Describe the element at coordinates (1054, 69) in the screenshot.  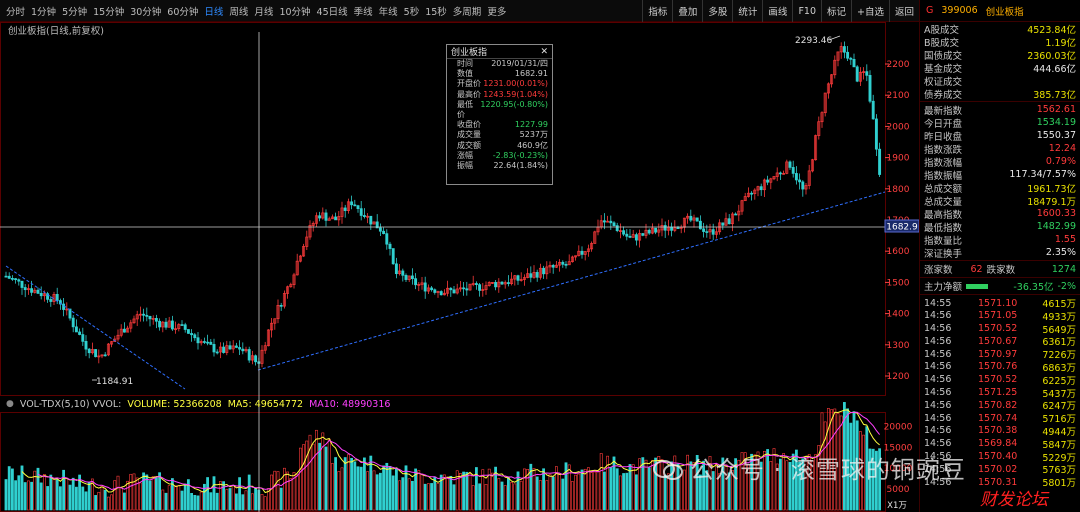
I see `stat-value: 444.66亿` at that location.